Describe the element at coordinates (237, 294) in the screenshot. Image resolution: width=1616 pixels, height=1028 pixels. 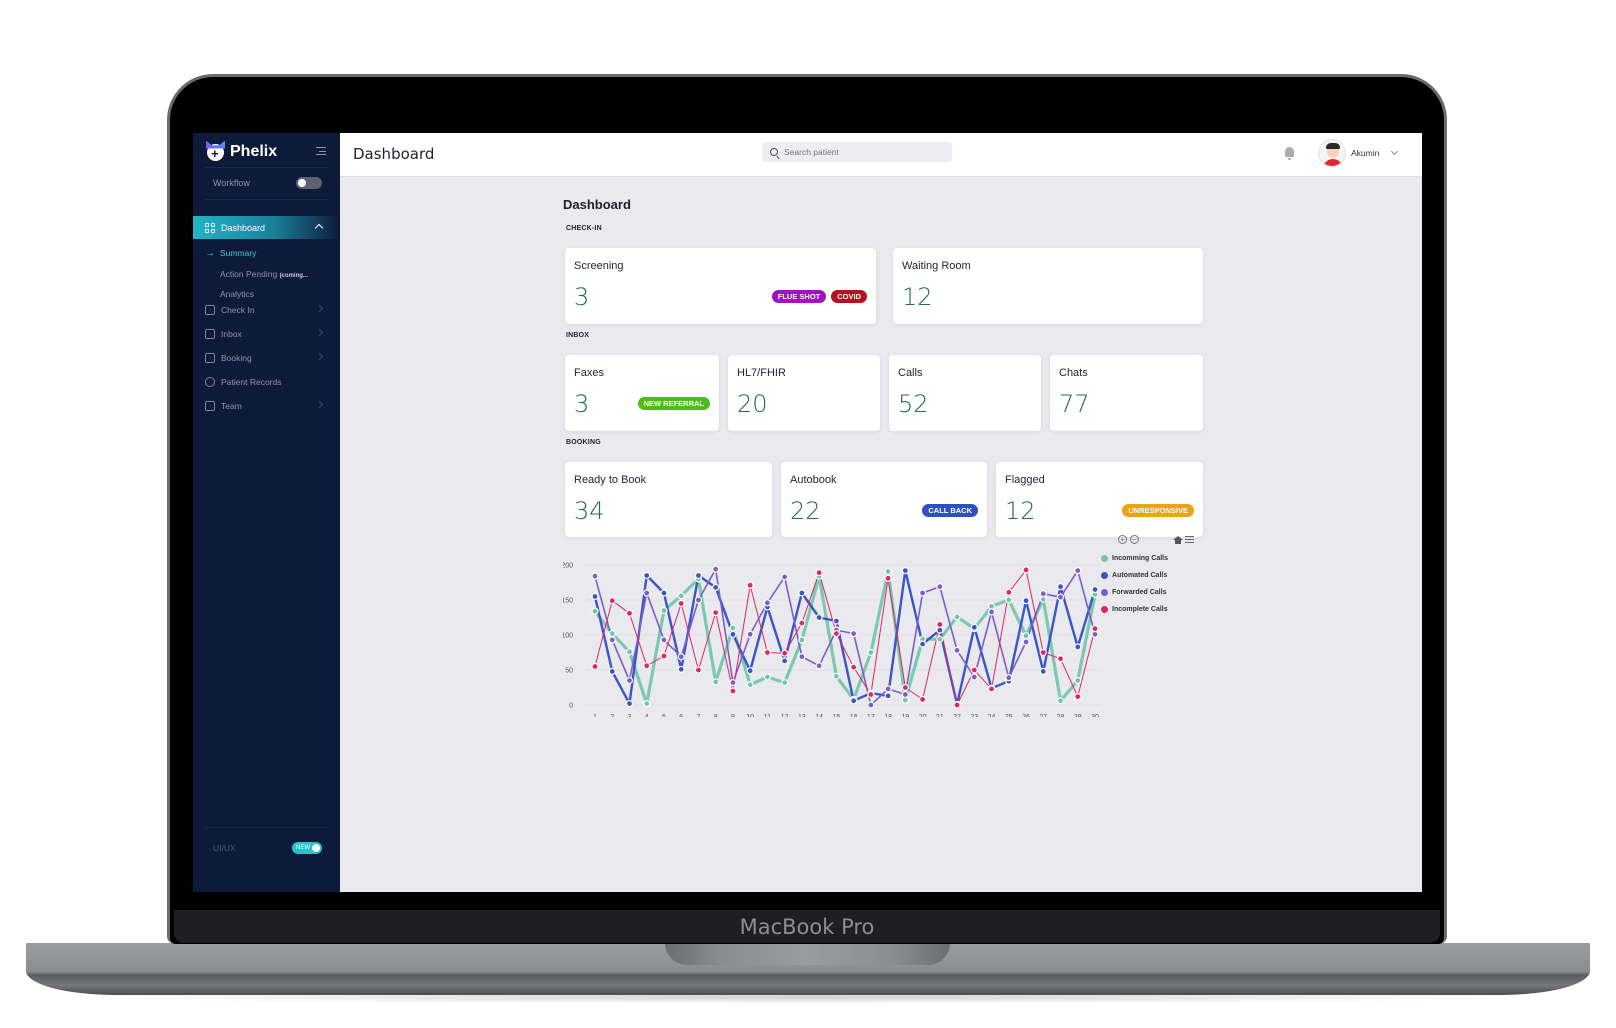
I see `sidebar-subitem-analytics: Analytics` at that location.